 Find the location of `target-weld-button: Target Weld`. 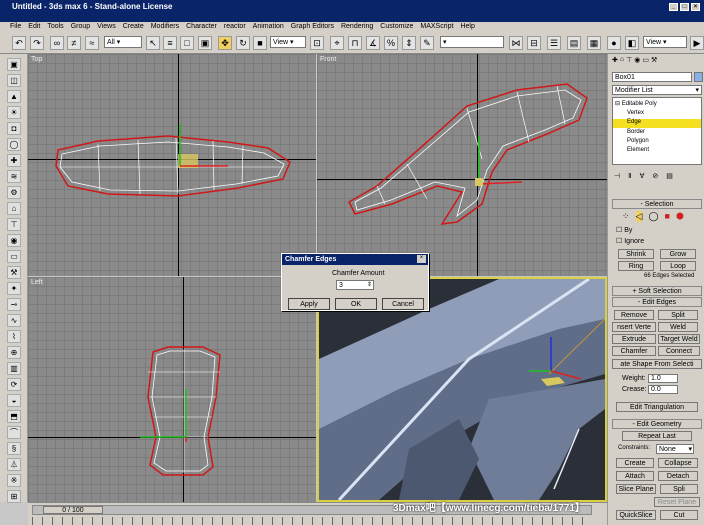

target-weld-button: Target Weld is located at coordinates (679, 339).